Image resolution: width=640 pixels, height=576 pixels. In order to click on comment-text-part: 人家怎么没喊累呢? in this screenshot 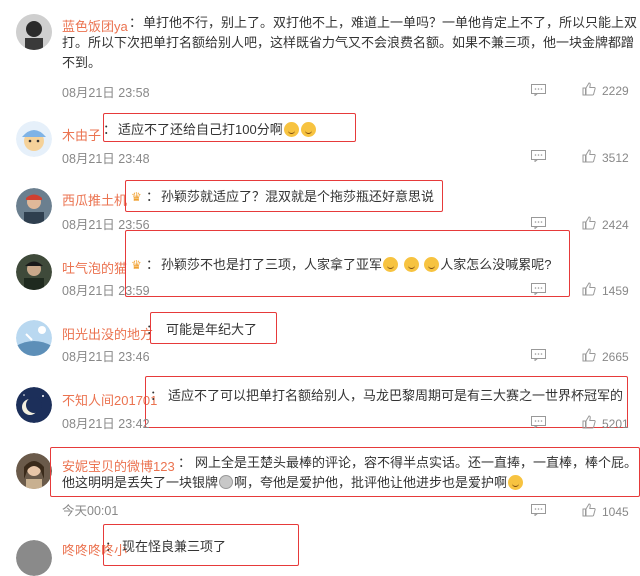, I will do `click(496, 264)`.